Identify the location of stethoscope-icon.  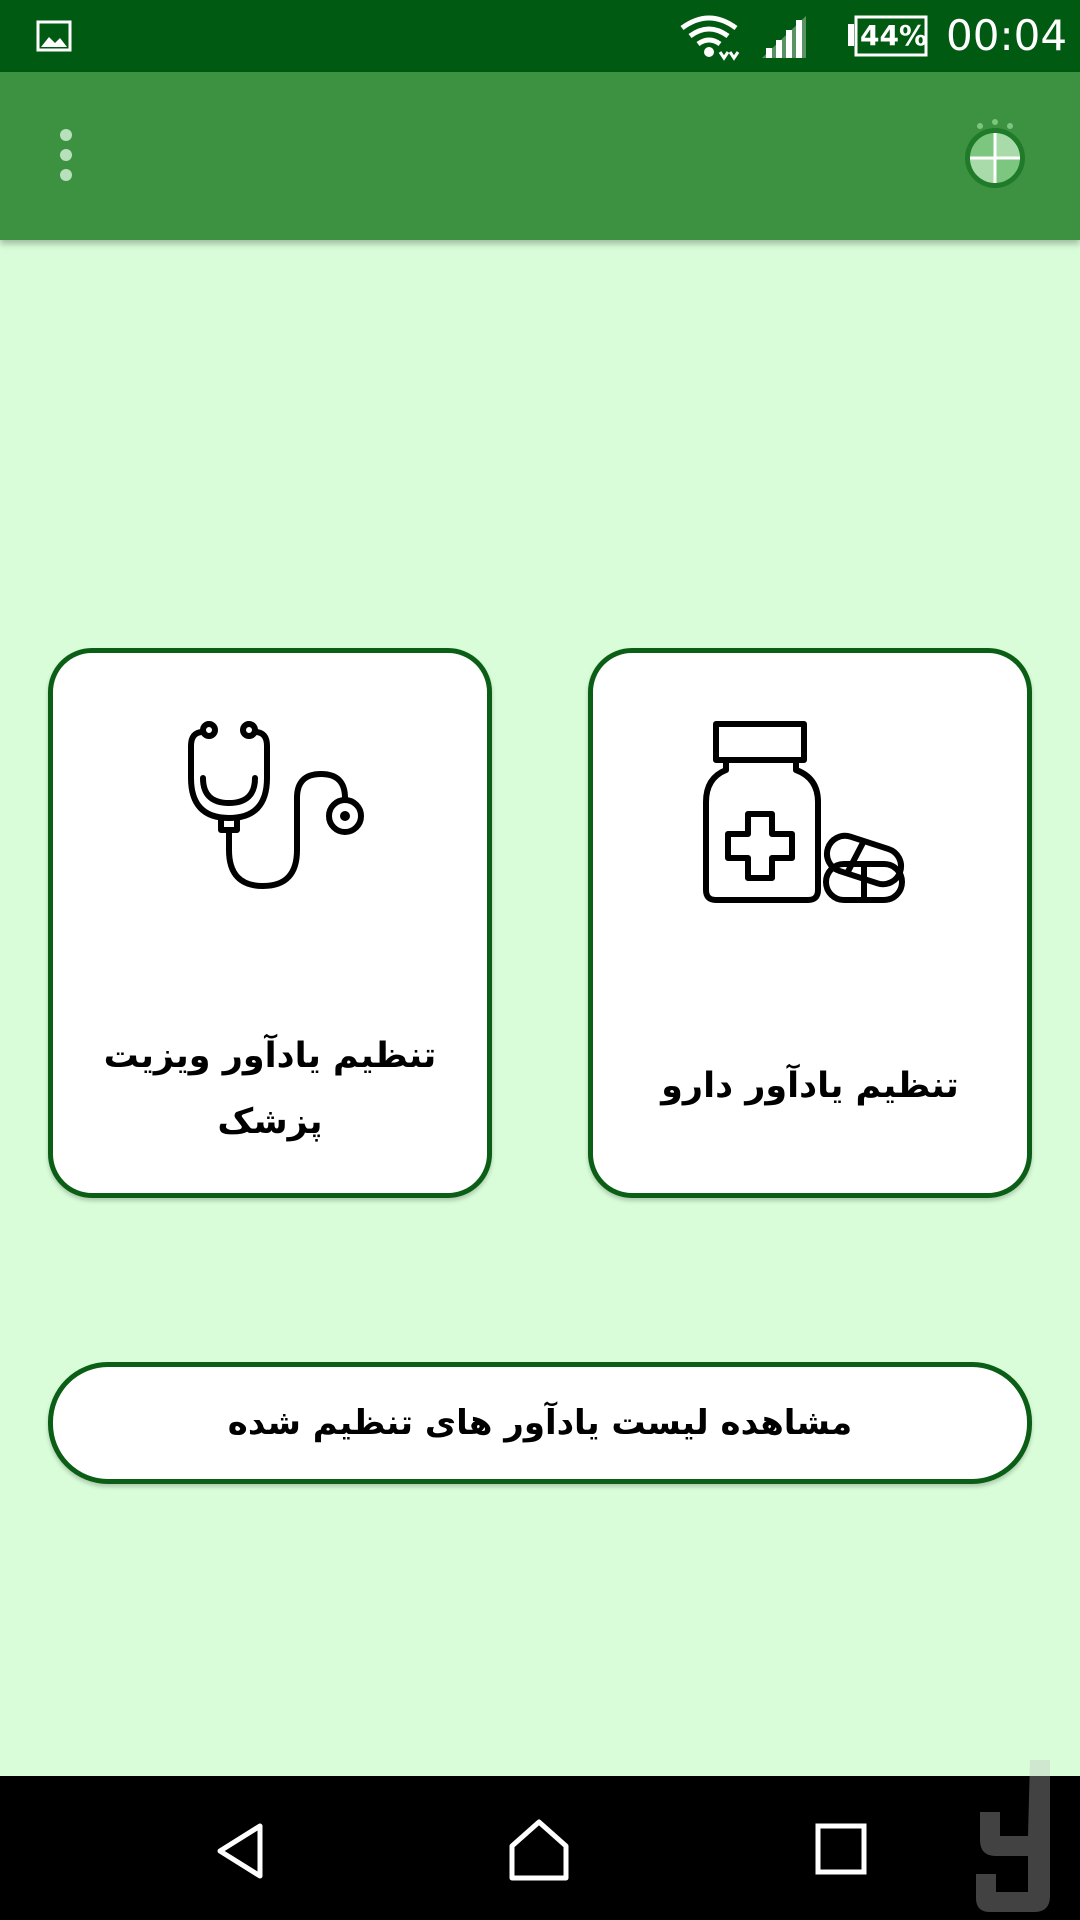
(276, 805).